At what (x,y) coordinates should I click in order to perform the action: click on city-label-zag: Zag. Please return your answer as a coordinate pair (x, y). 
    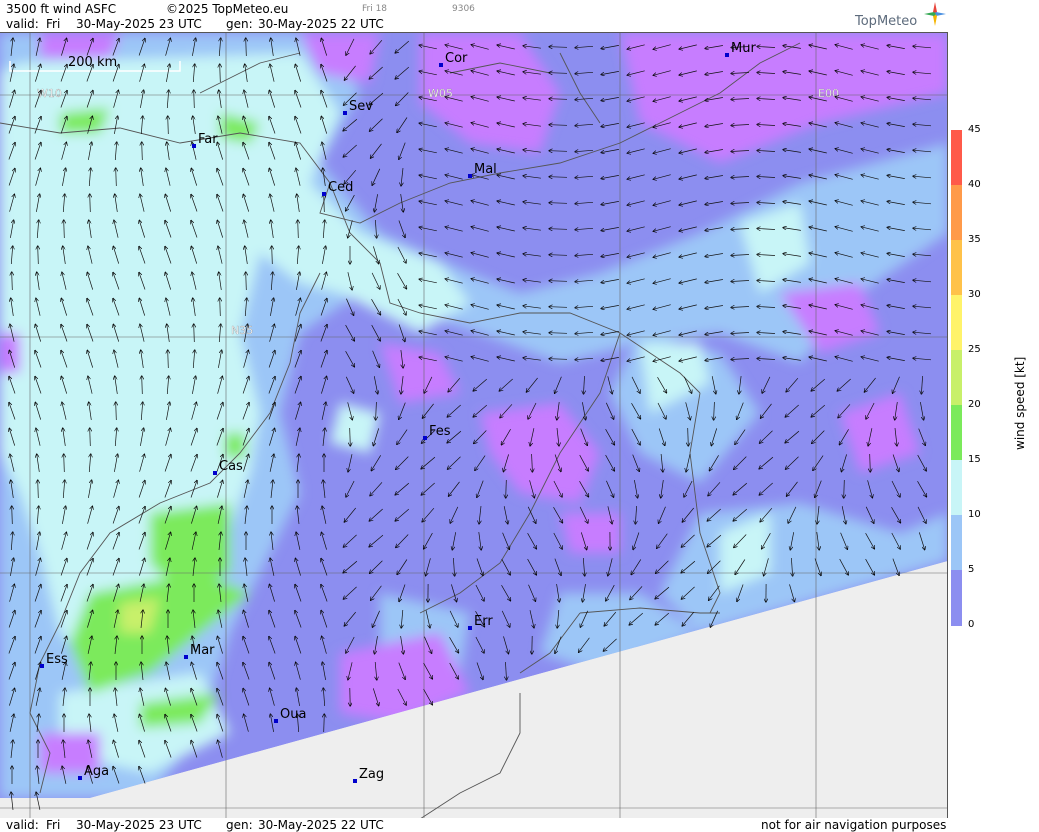
    Looking at the image, I should click on (371, 774).